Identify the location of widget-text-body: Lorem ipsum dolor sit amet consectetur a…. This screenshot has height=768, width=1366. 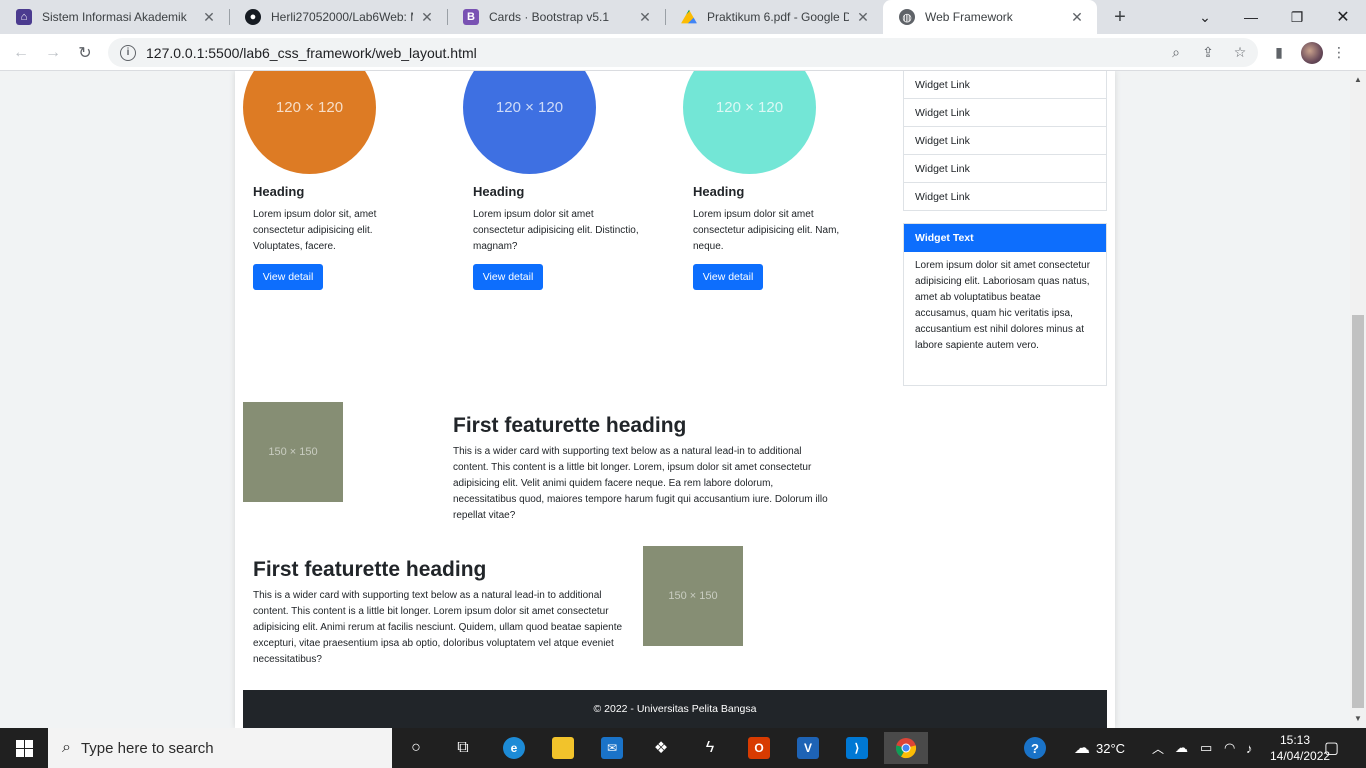
(1003, 305).